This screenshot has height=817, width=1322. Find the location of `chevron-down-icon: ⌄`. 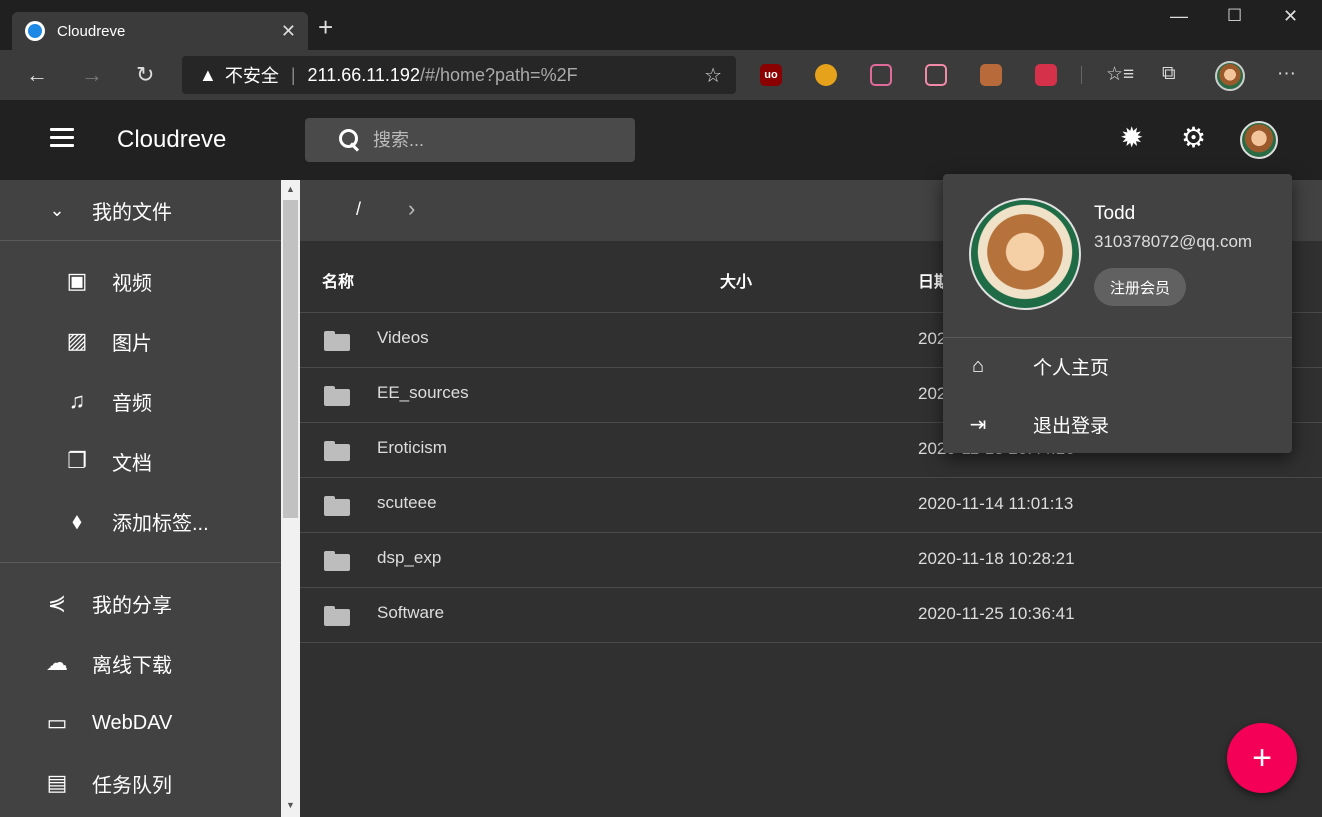

chevron-down-icon: ⌄ is located at coordinates (57, 209).